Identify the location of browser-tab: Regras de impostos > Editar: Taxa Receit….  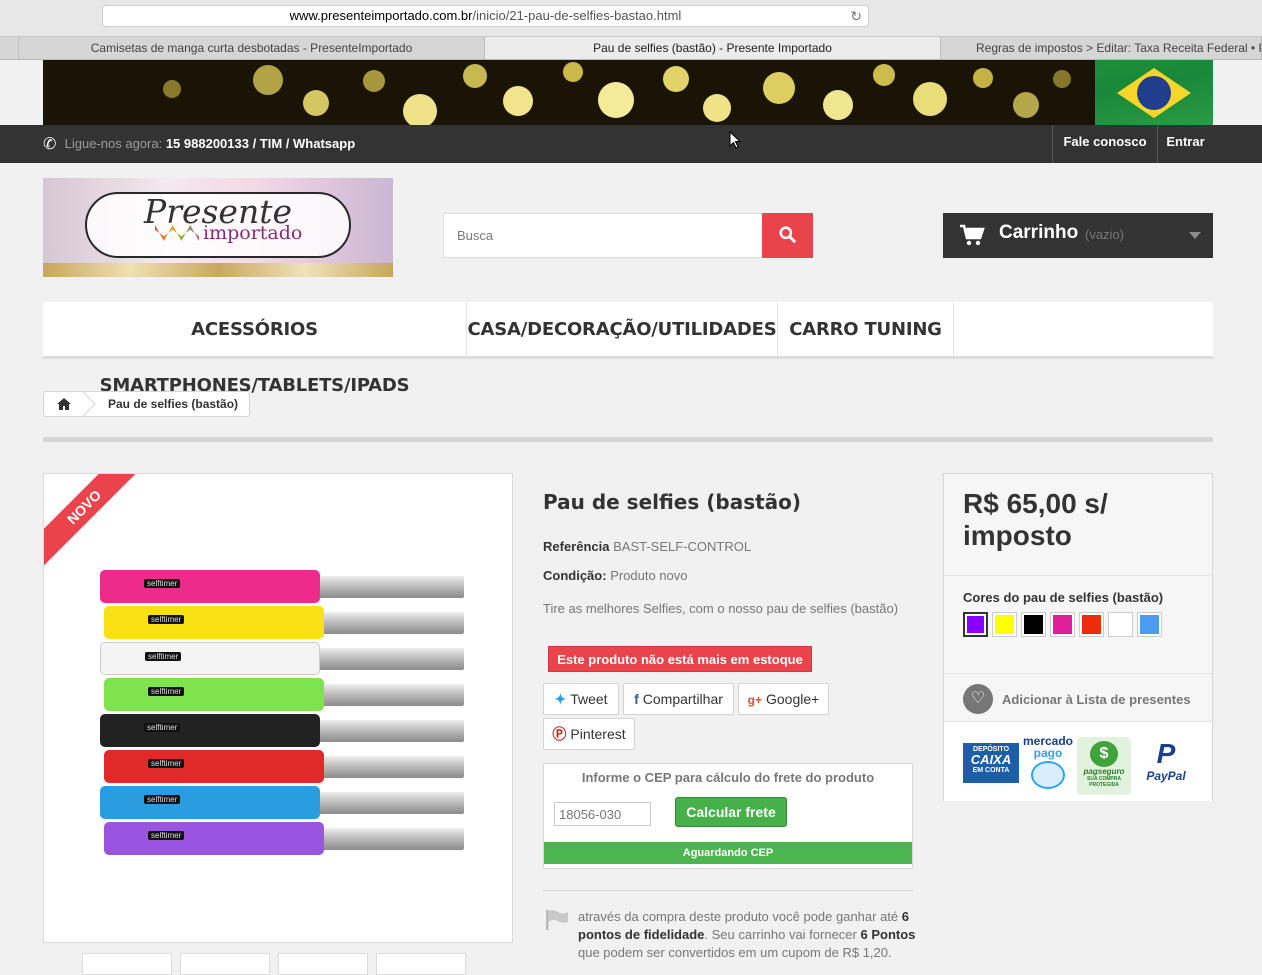
(1101, 48).